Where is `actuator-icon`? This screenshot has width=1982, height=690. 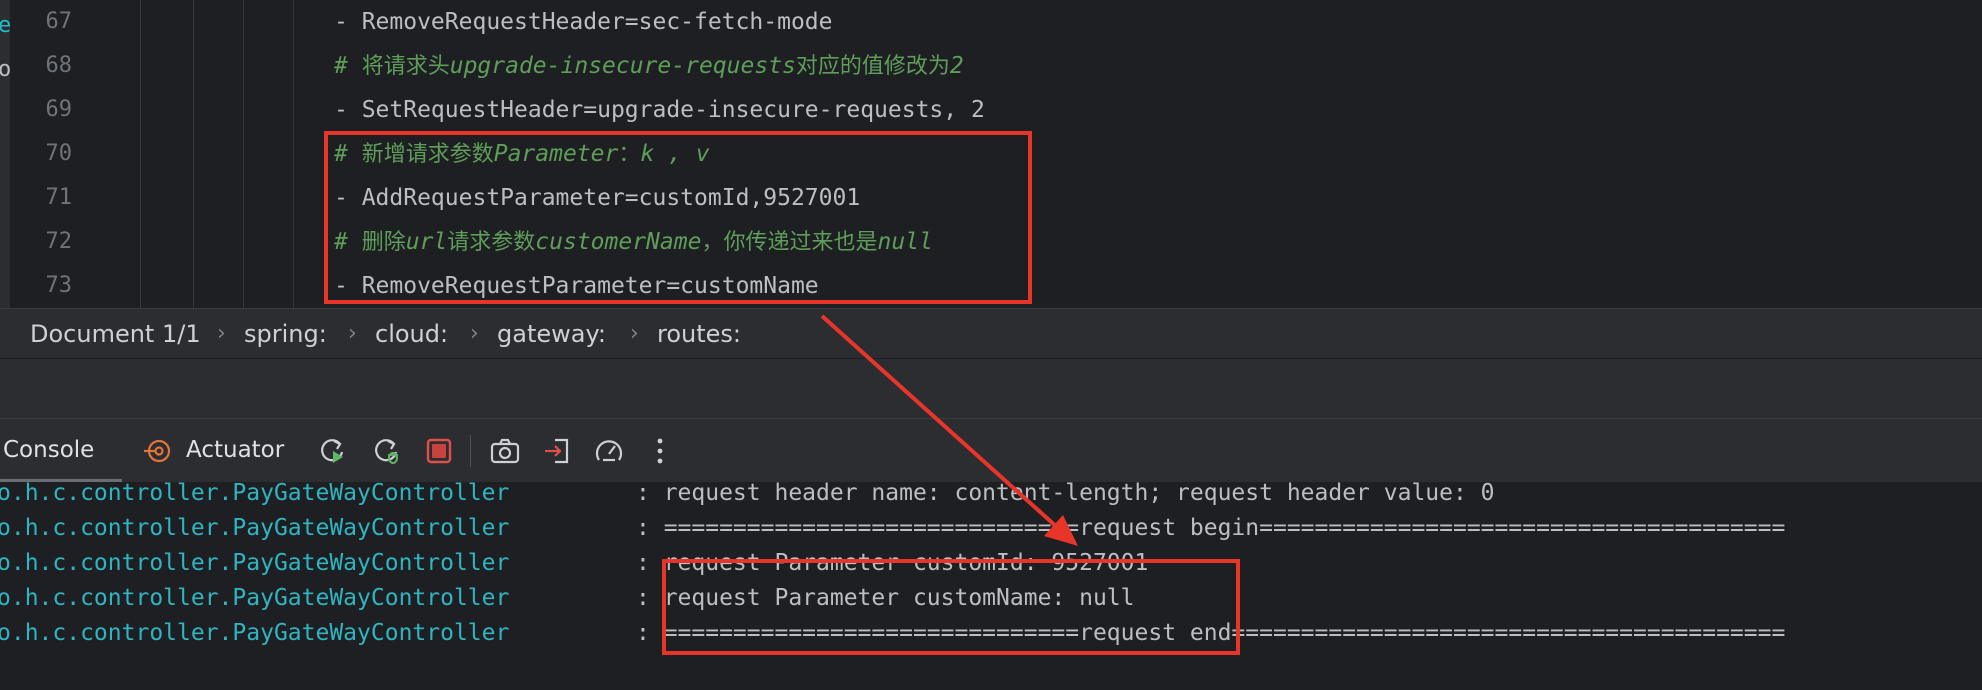
actuator-icon is located at coordinates (157, 451).